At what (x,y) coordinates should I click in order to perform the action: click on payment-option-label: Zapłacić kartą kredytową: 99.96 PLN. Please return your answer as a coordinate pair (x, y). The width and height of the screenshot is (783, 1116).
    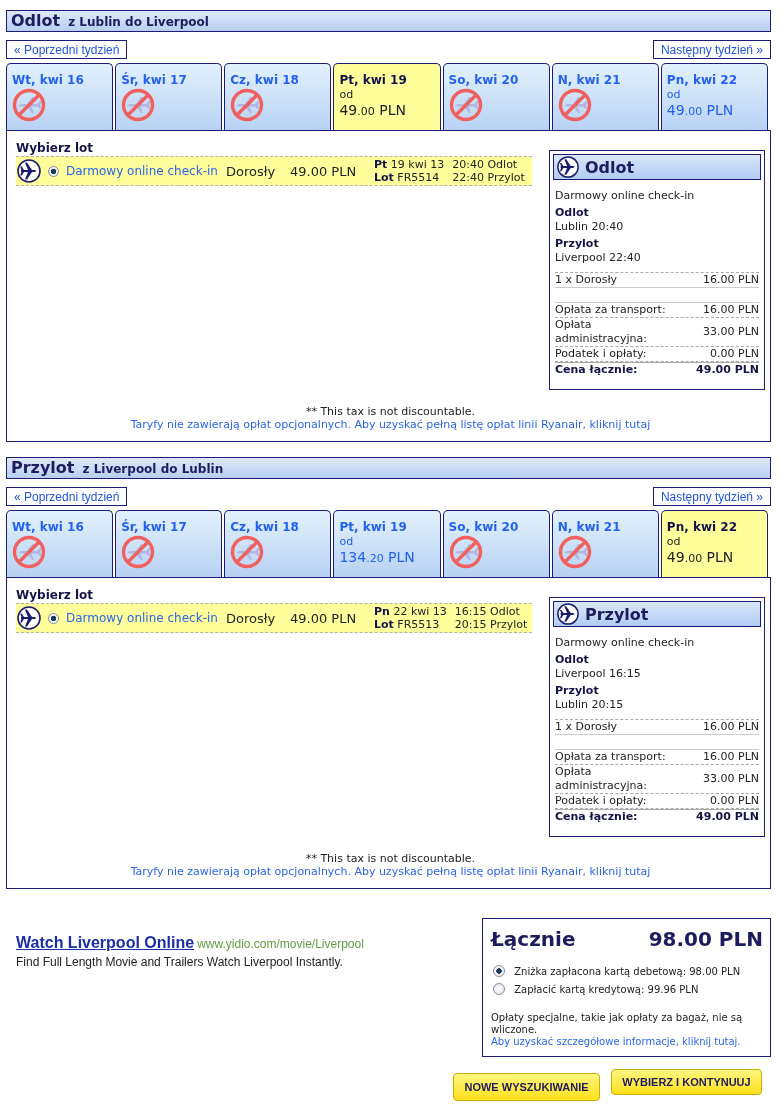
    Looking at the image, I should click on (606, 989).